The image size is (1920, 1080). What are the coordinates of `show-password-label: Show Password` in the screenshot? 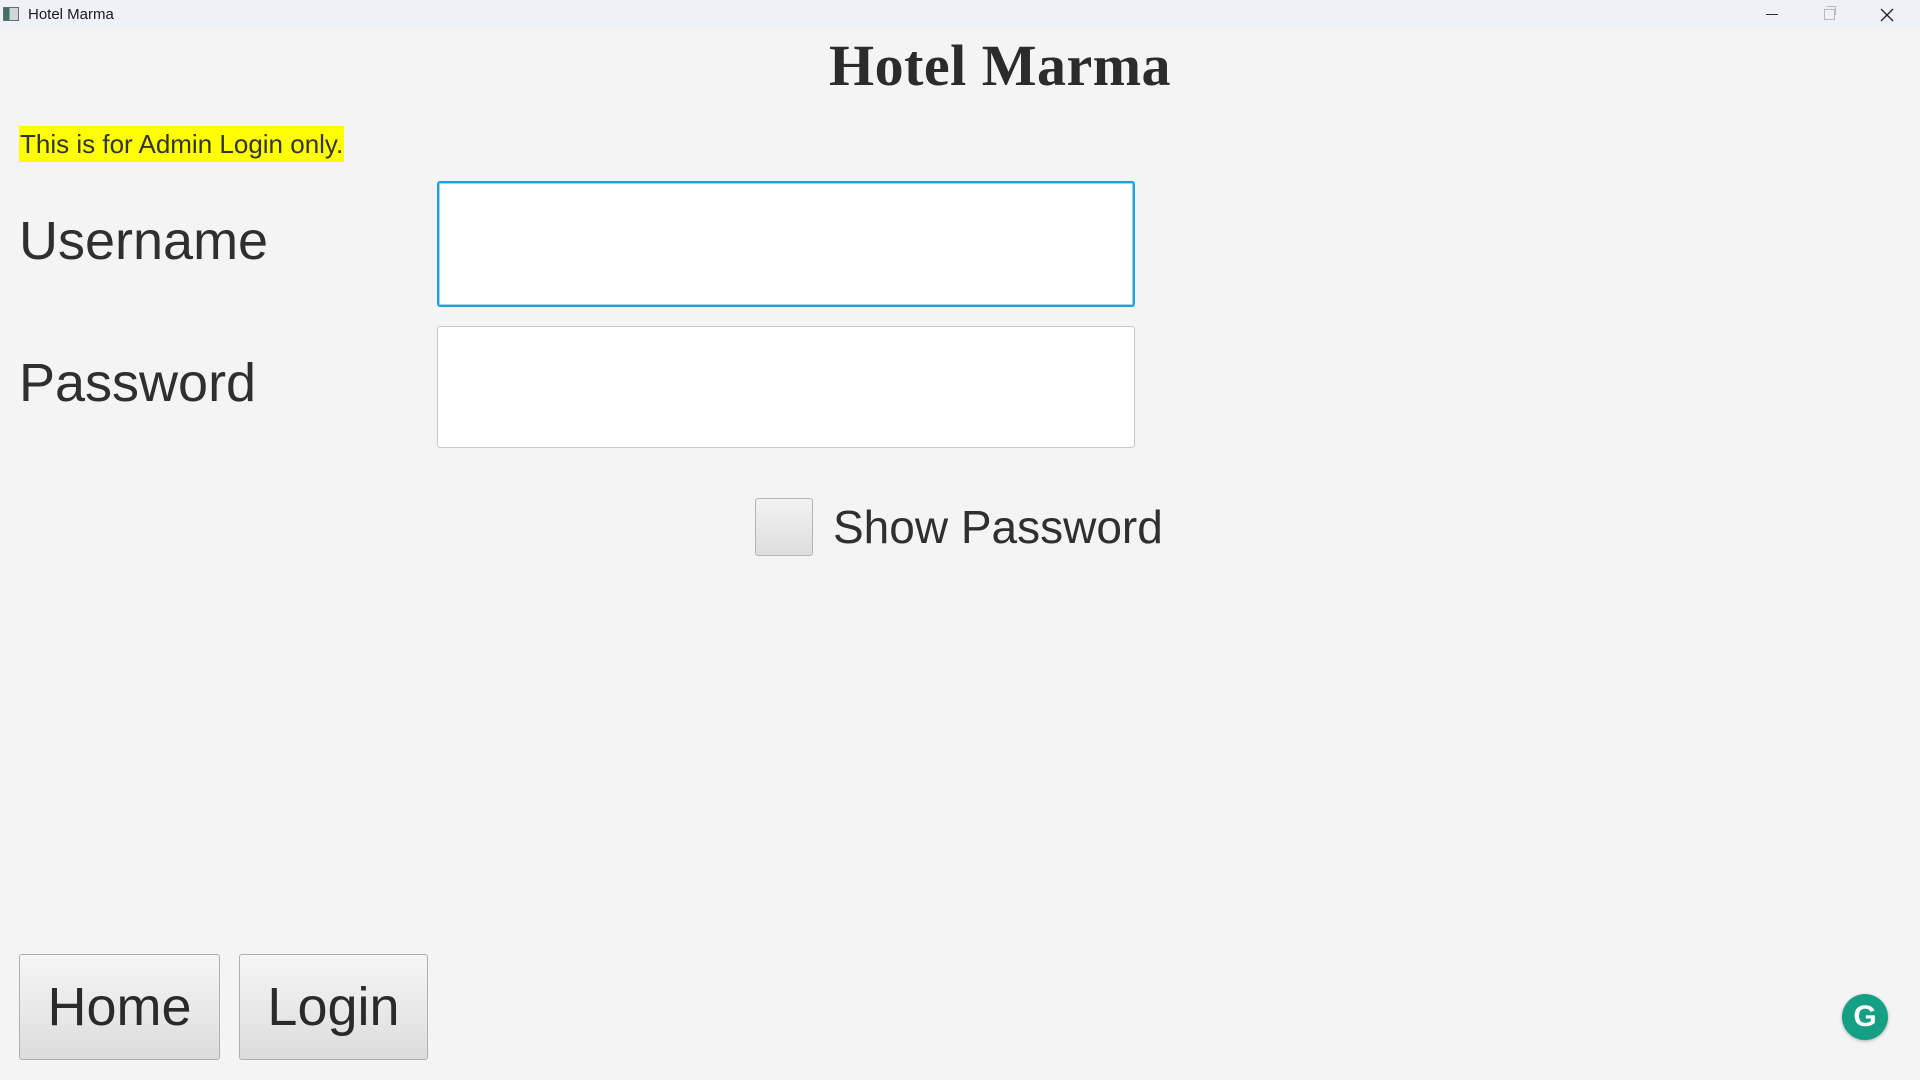 It's located at (998, 527).